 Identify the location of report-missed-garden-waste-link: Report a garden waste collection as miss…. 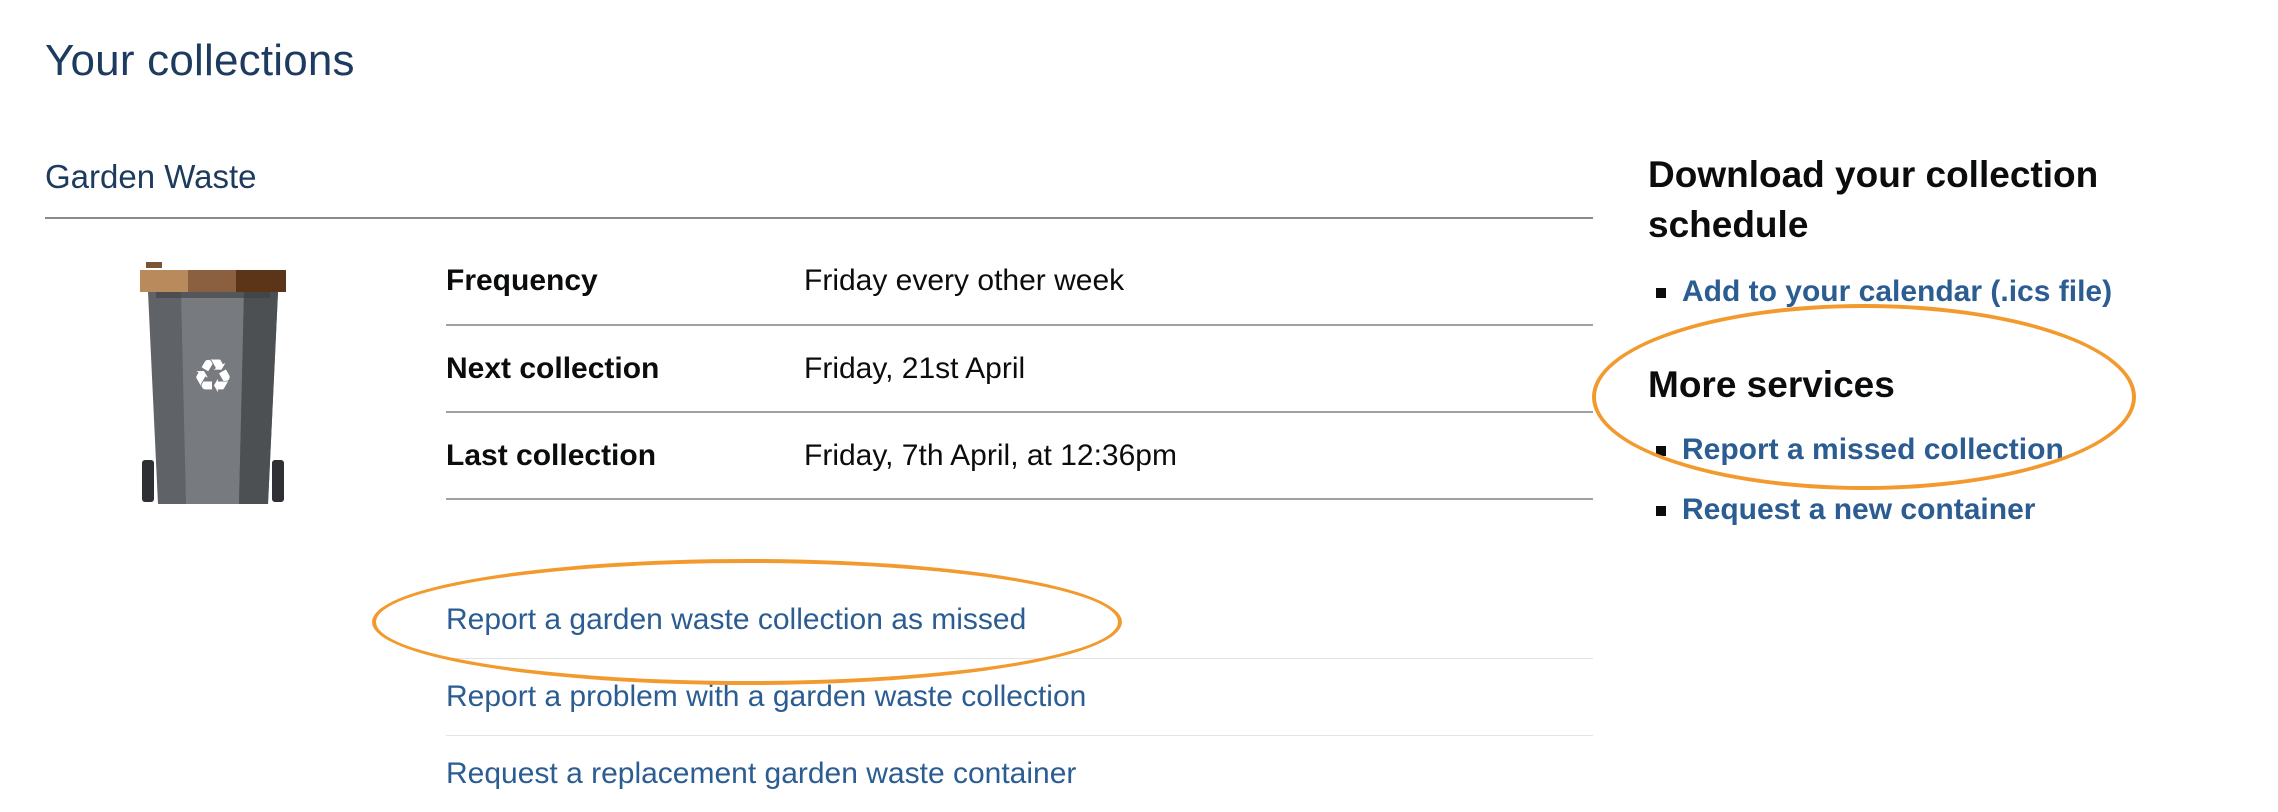
(736, 620).